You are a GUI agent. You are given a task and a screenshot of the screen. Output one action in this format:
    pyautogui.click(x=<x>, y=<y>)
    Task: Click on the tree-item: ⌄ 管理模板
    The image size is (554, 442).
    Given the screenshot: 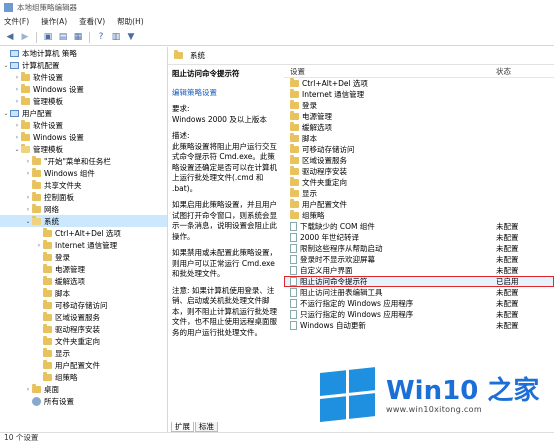 What is the action you would take?
    pyautogui.click(x=83, y=149)
    